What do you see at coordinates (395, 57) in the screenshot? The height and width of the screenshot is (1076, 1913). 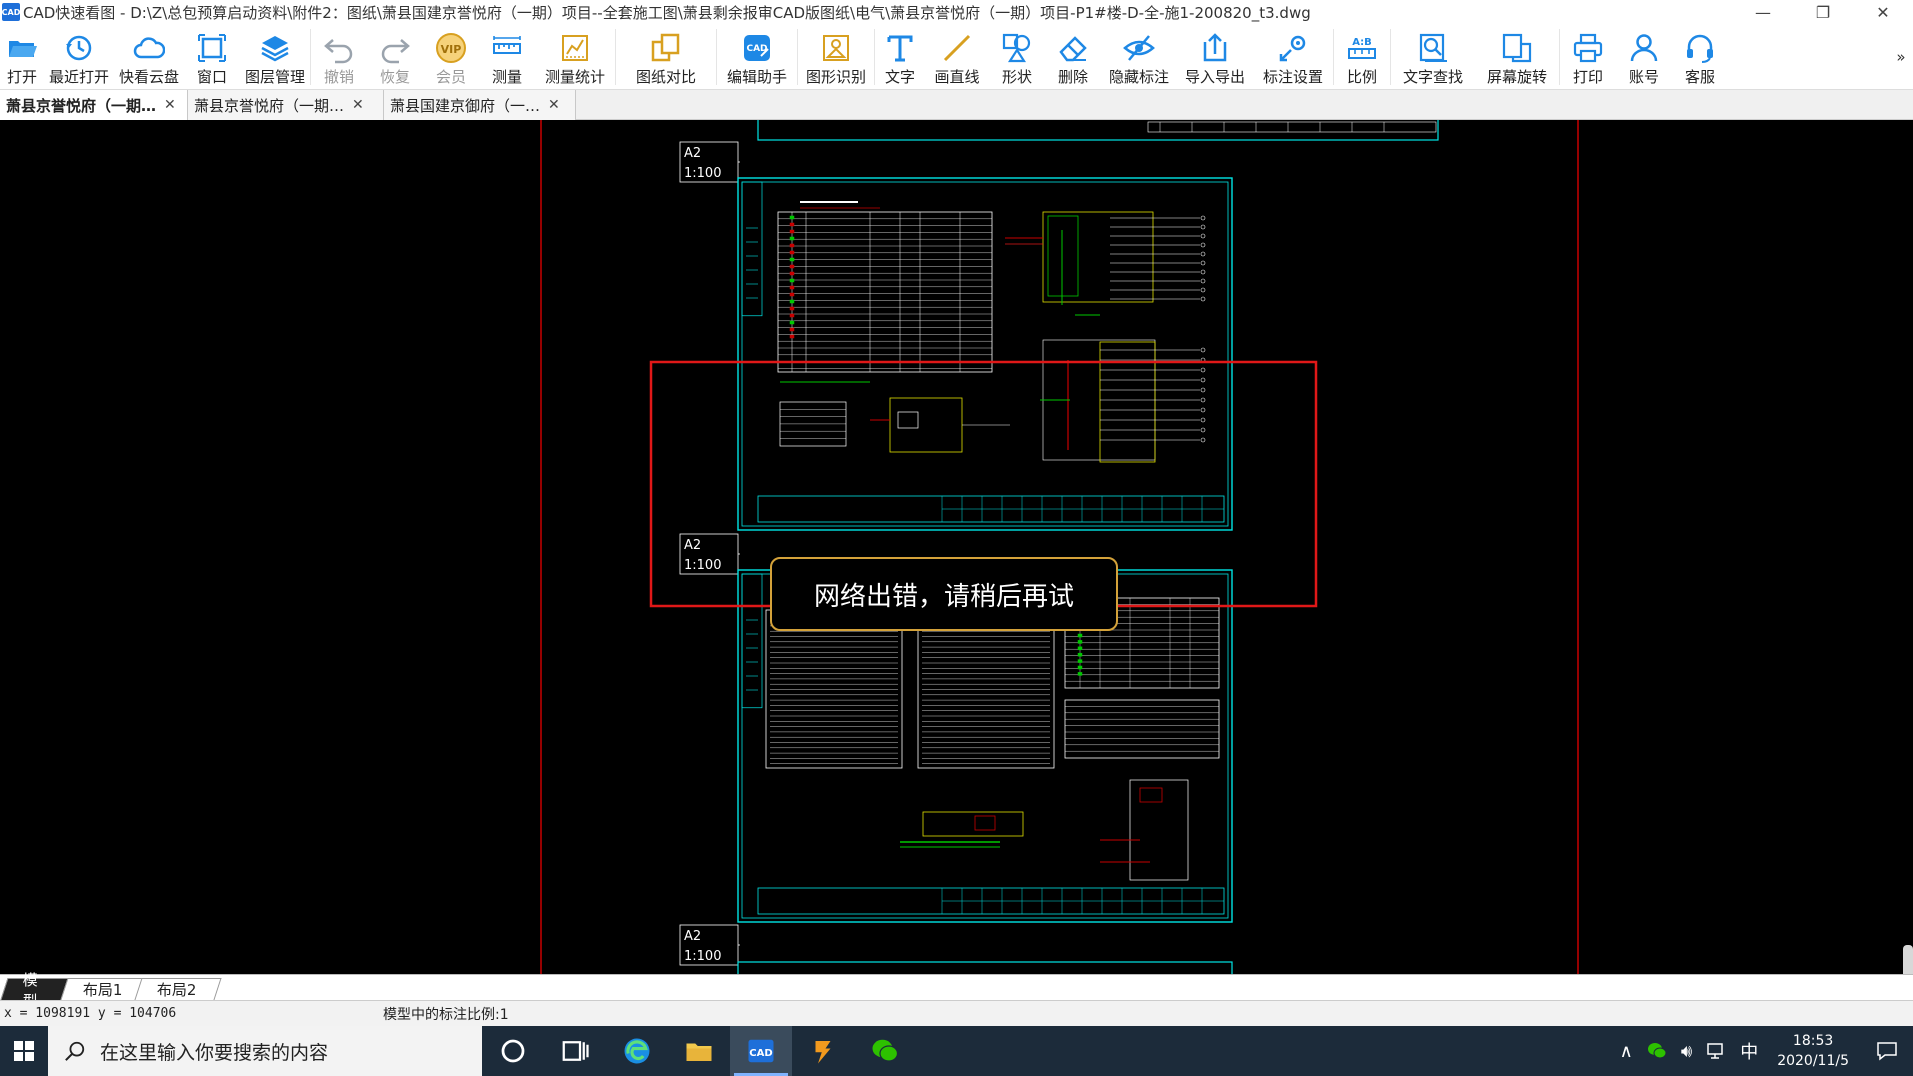 I see `toolbar-redo-button: 恢复` at bounding box center [395, 57].